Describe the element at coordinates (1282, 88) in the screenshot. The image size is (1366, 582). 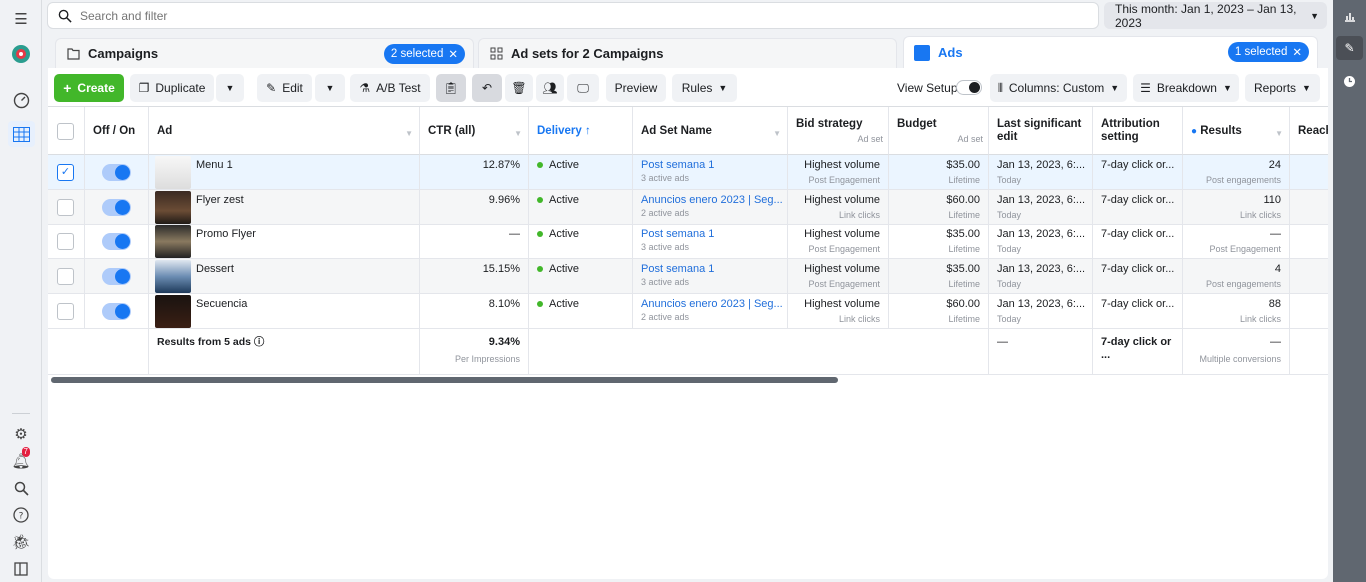
I see `reports-button: Reports ▼` at that location.